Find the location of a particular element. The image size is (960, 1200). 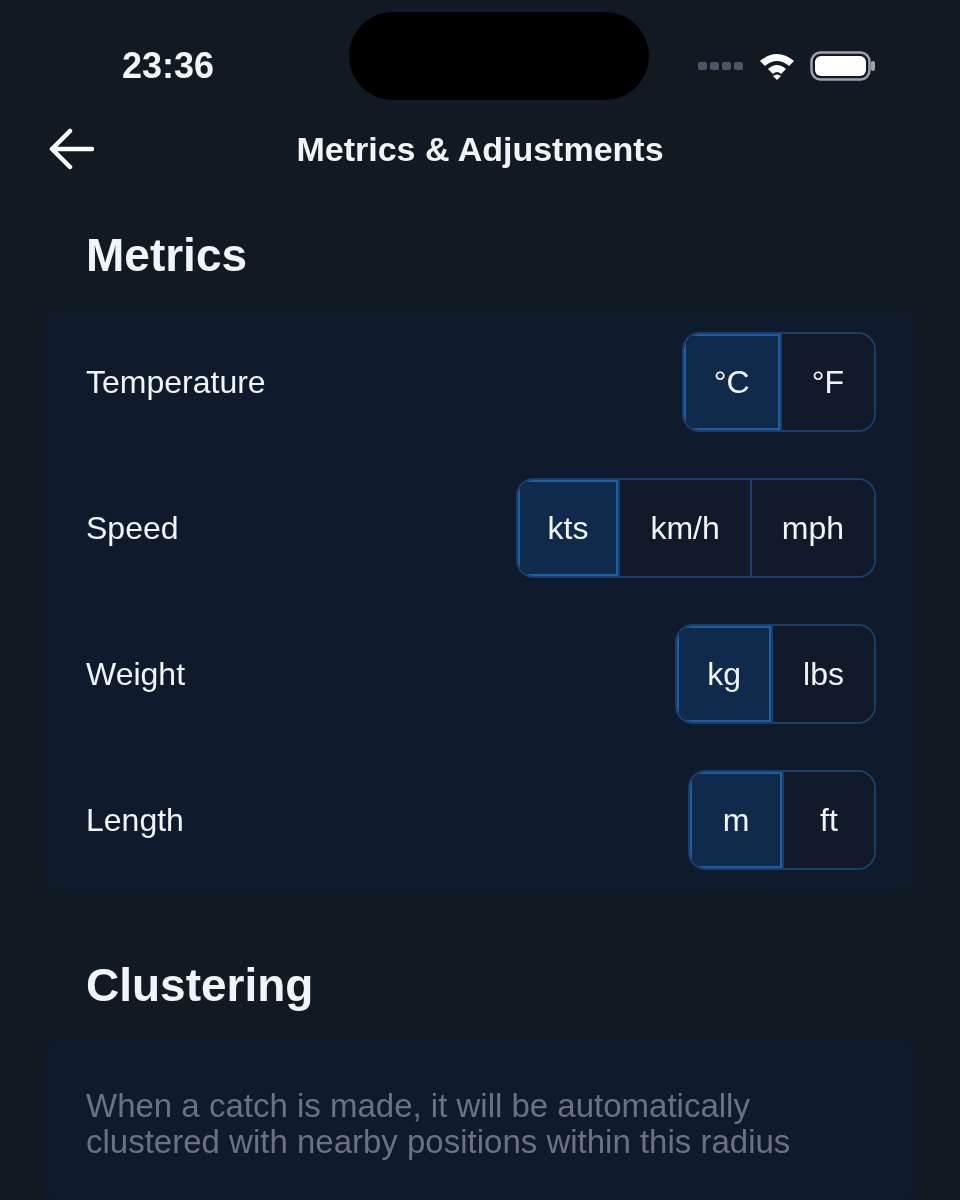

unit-option: mph is located at coordinates (811, 528).